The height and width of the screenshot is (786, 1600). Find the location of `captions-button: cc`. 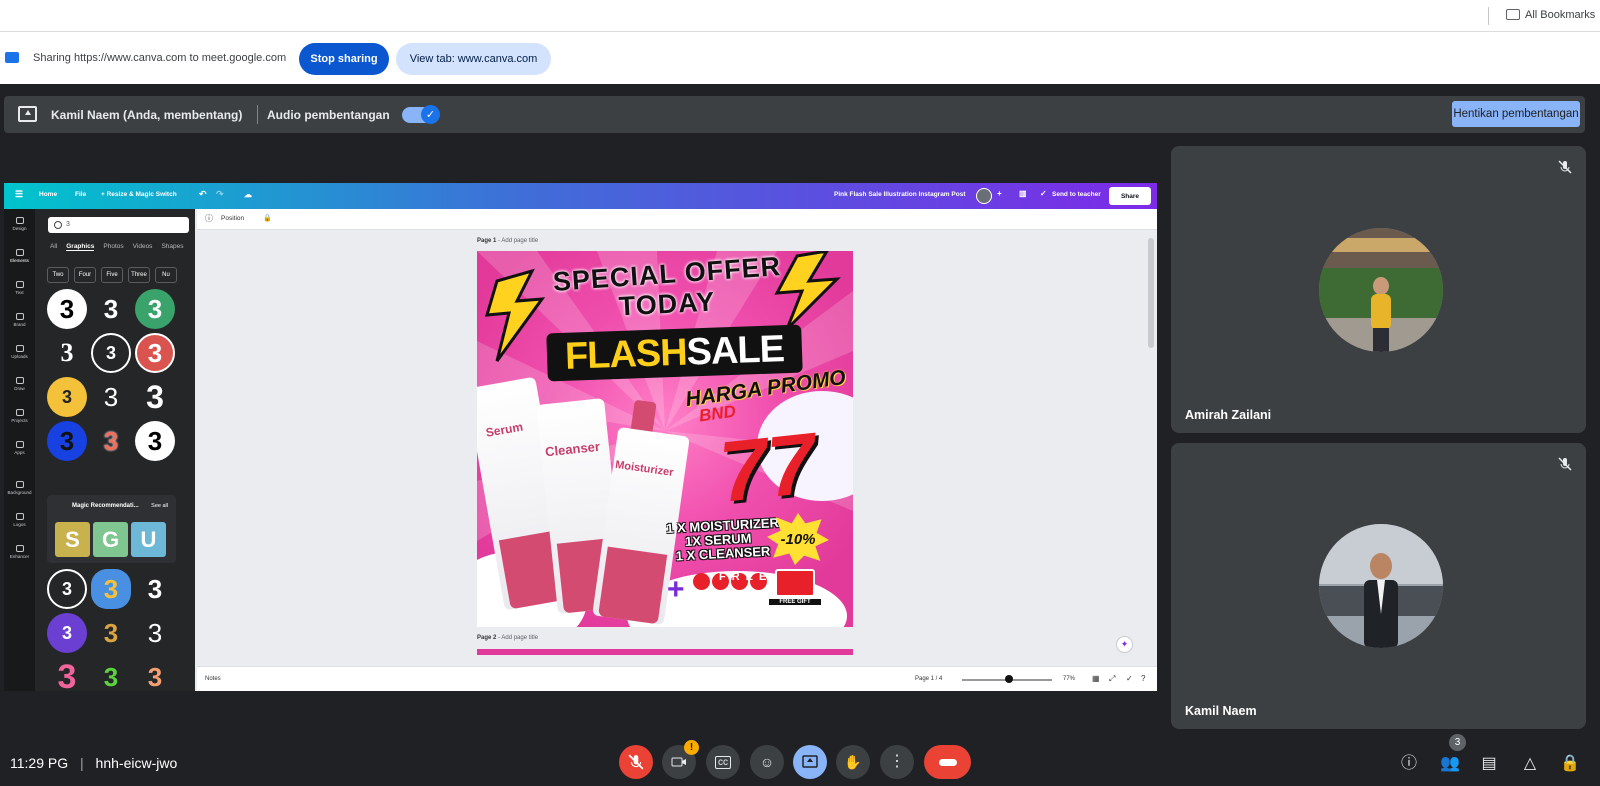

captions-button: cc is located at coordinates (723, 762).